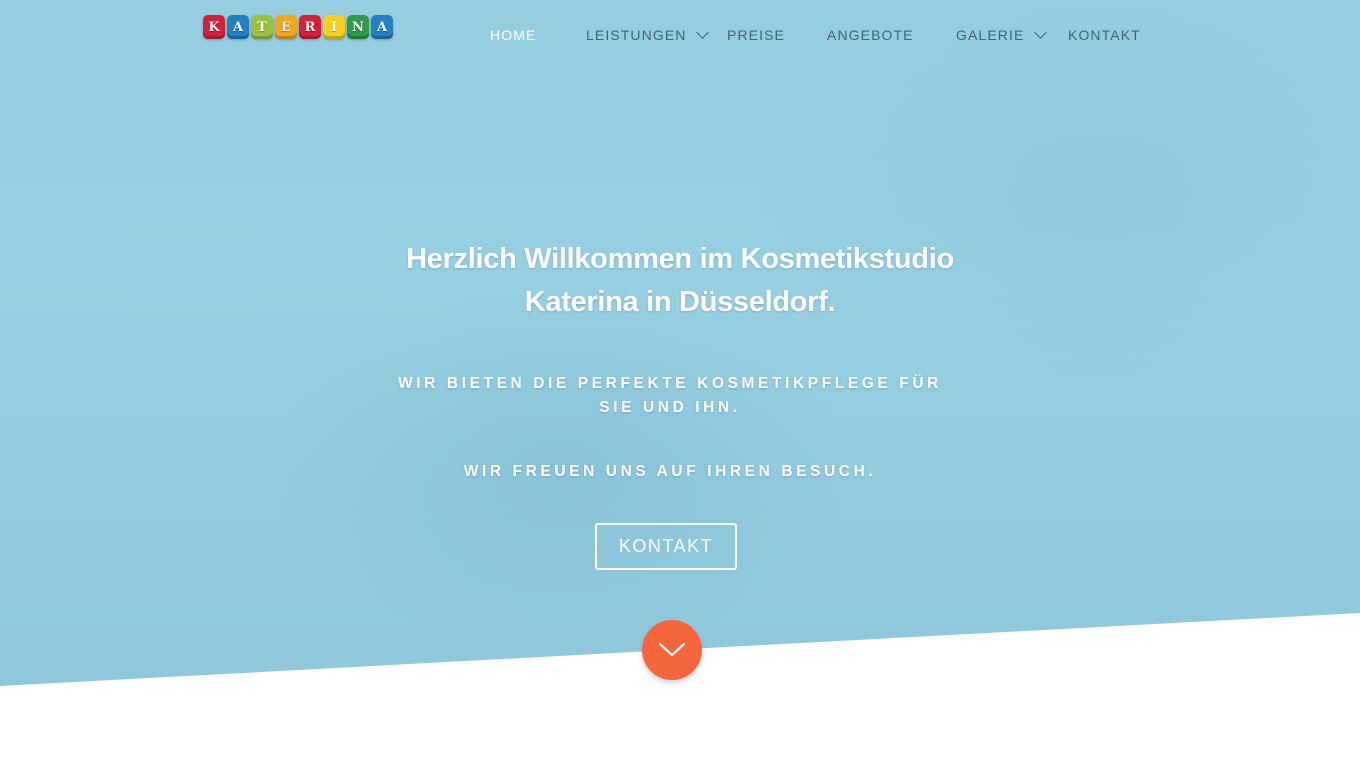  I want to click on nav-item-label: KONTAKT, so click(1104, 35).